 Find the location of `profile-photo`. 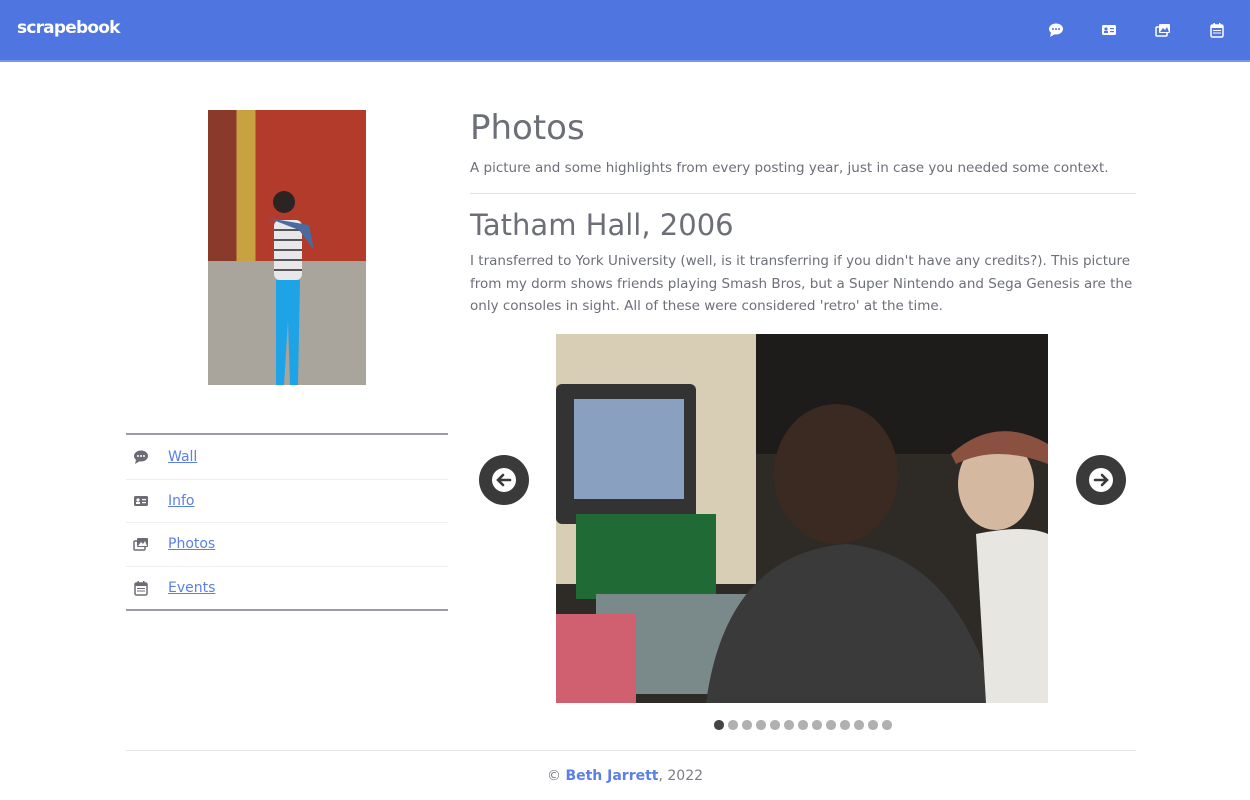

profile-photo is located at coordinates (287, 247).